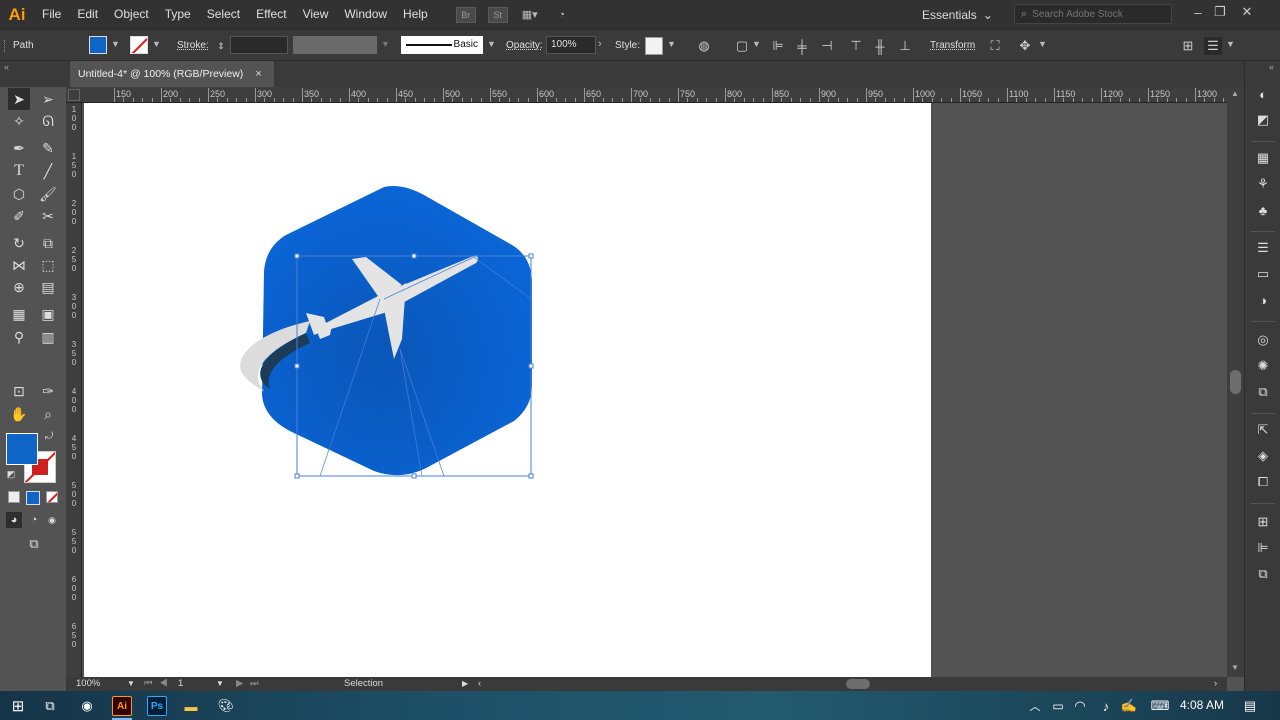 The height and width of the screenshot is (720, 1280). Describe the element at coordinates (1097, 14) in the screenshot. I see `search-input` at that location.